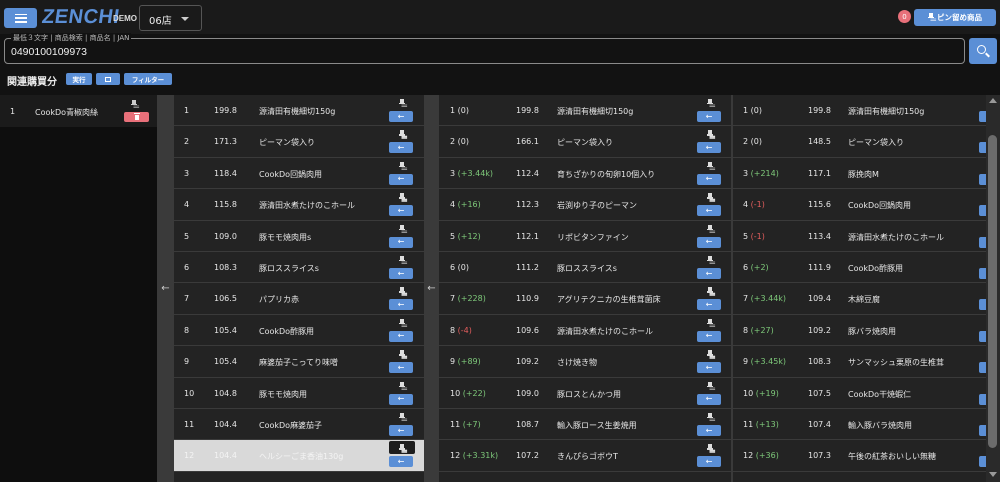 The image size is (1000, 482). What do you see at coordinates (859, 456) in the screenshot?
I see `table-row: 12 (+36) 107.3 午後の紅茶おいしい無糖 ←` at bounding box center [859, 456].